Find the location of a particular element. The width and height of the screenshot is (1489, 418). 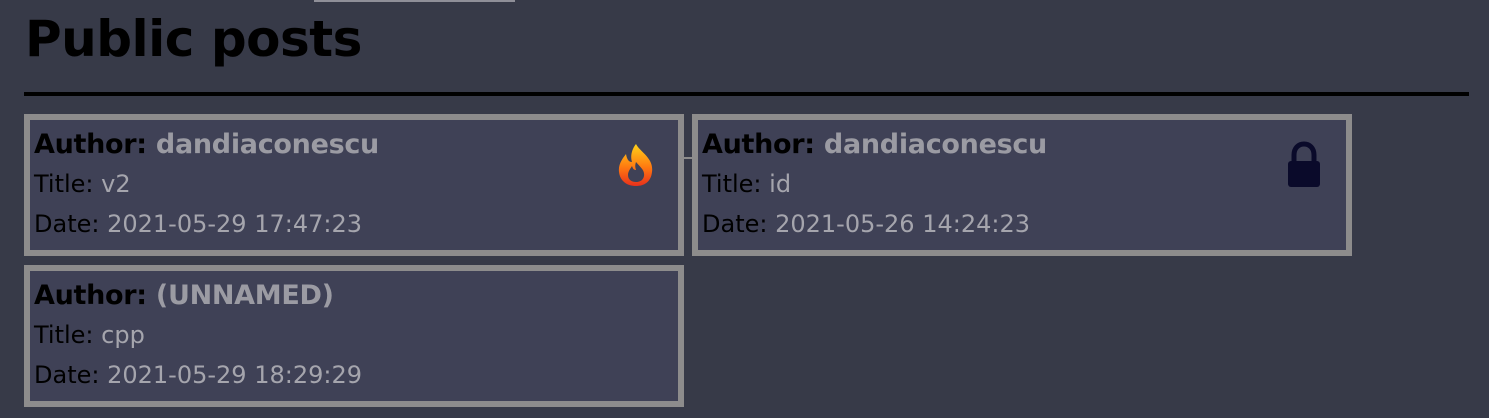

post-title: cpp is located at coordinates (123, 335).